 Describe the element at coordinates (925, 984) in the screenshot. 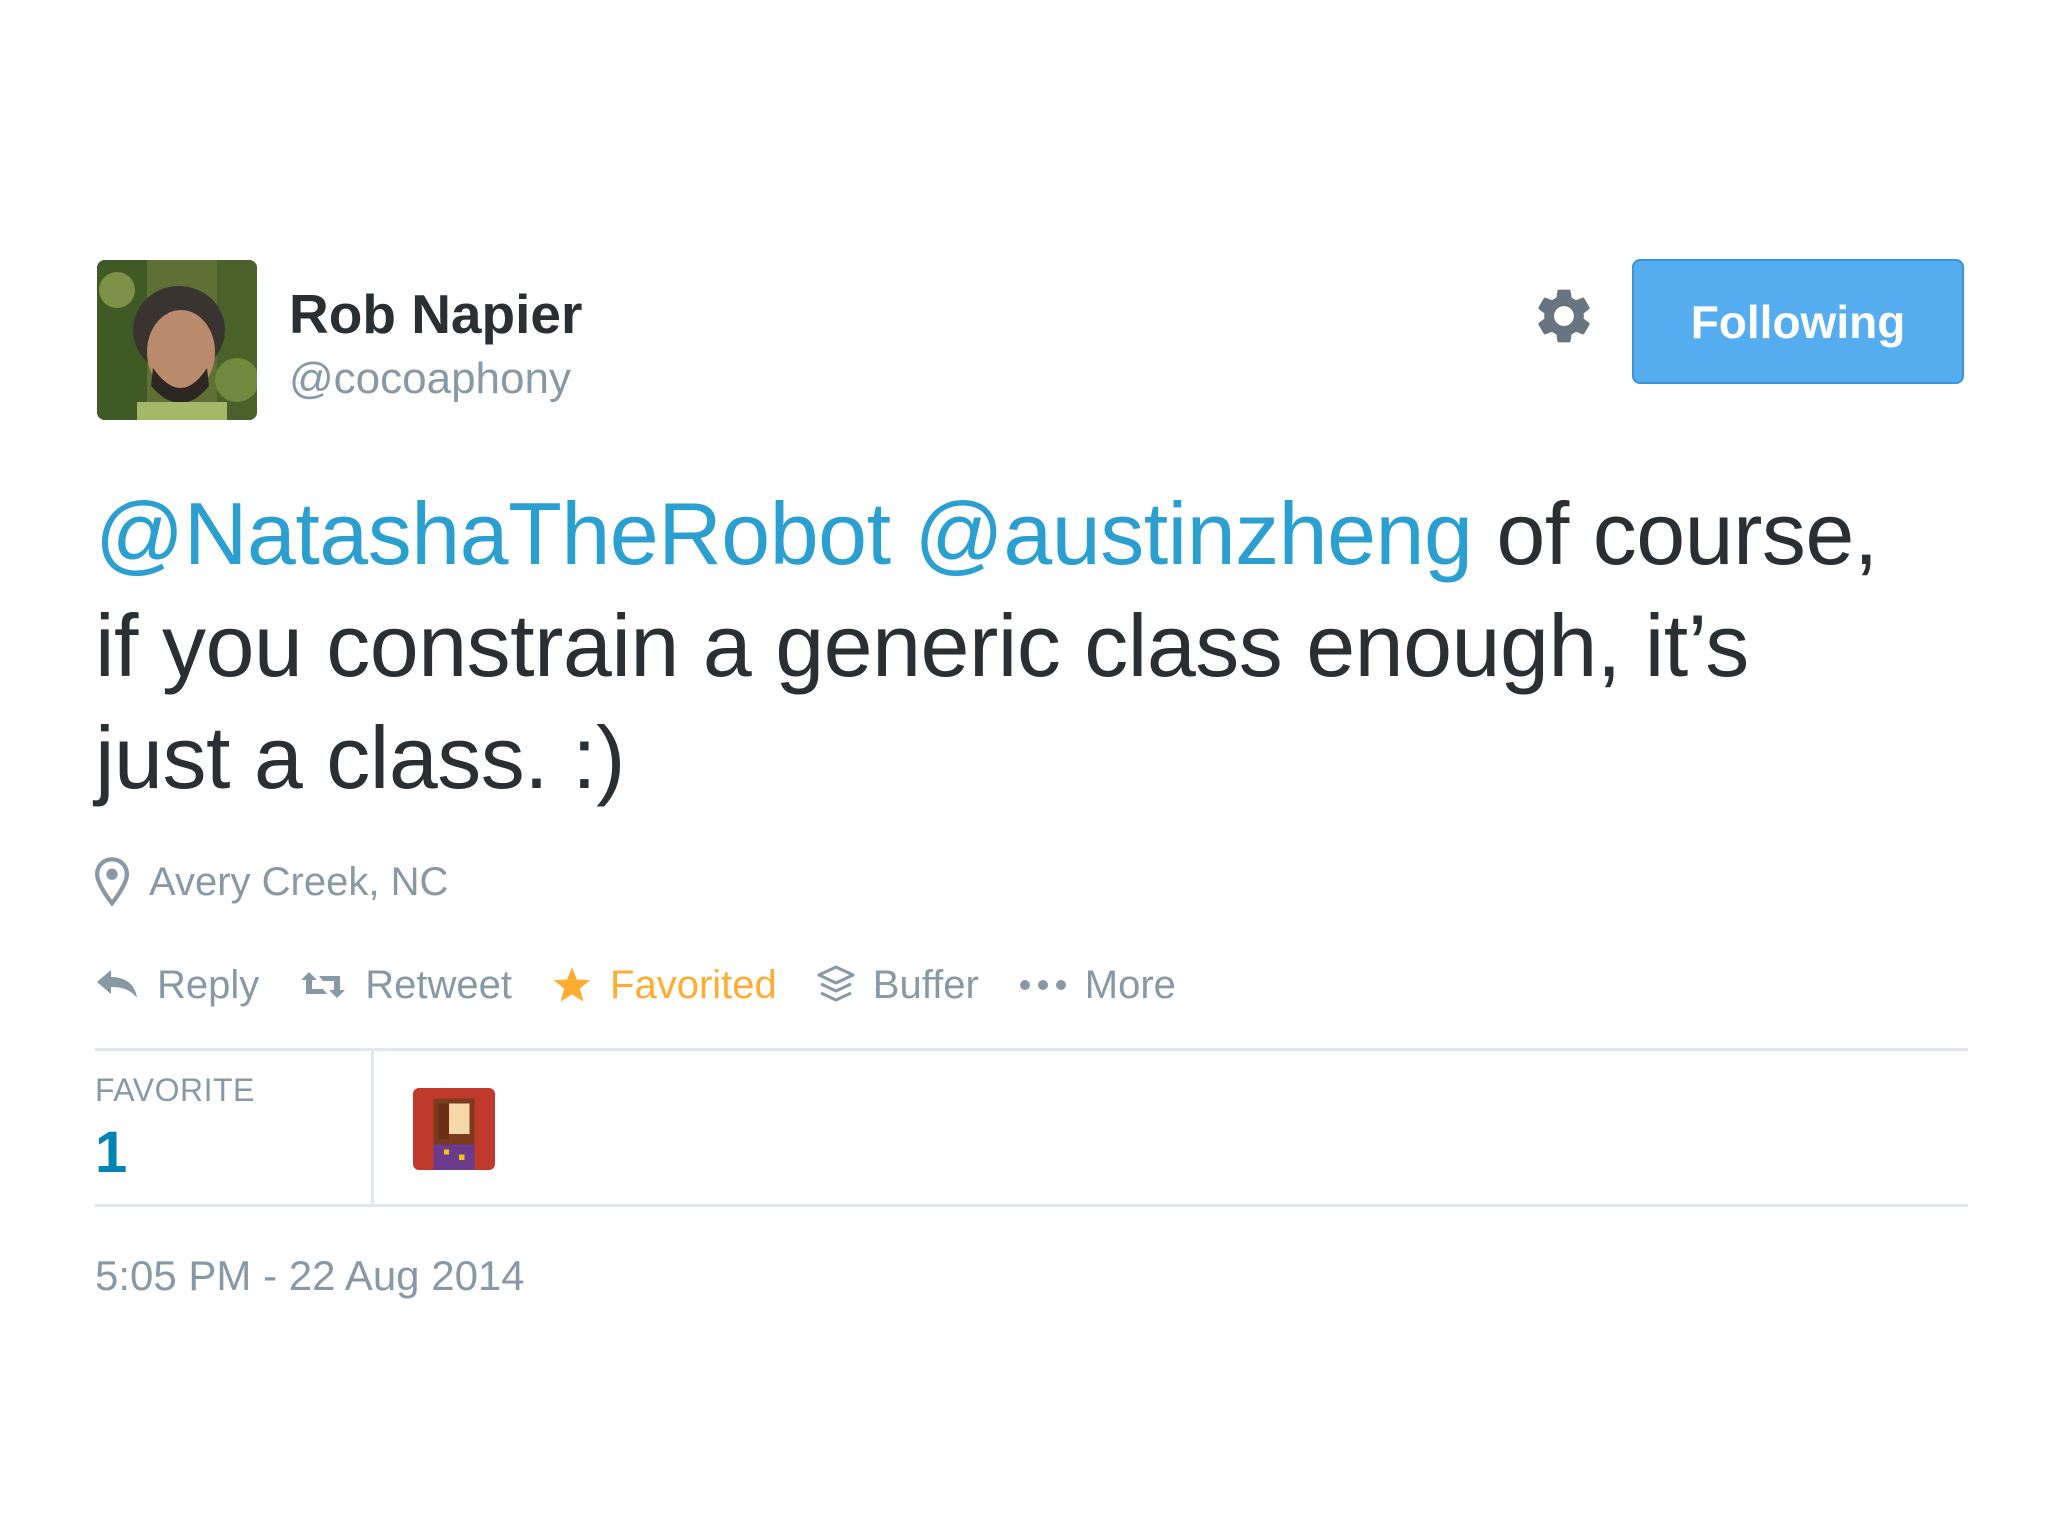

I see `buffer-label: Buffer` at that location.